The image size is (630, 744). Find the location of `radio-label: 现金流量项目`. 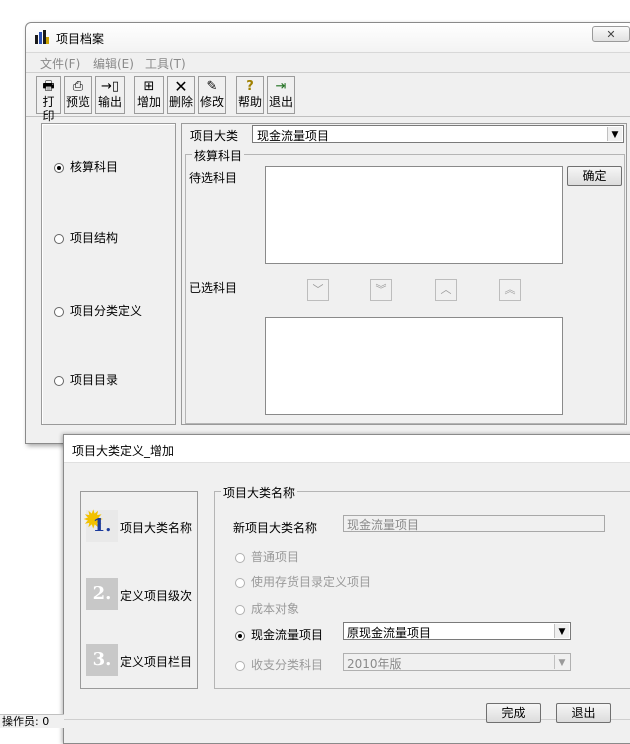

radio-label: 现金流量项目 is located at coordinates (287, 635).